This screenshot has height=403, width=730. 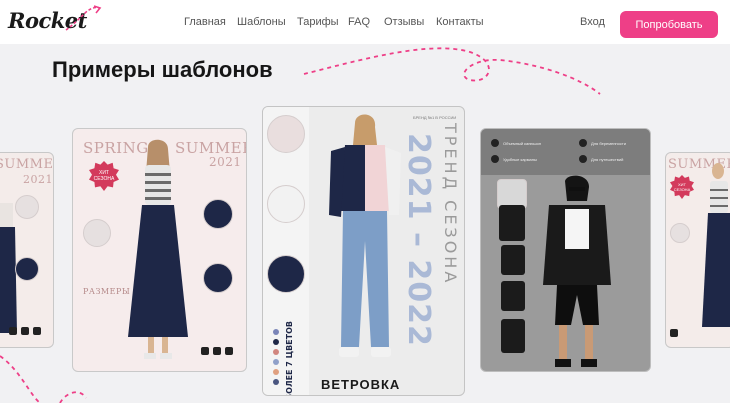 What do you see at coordinates (513, 260) in the screenshot?
I see `card4-thumb-pants` at bounding box center [513, 260].